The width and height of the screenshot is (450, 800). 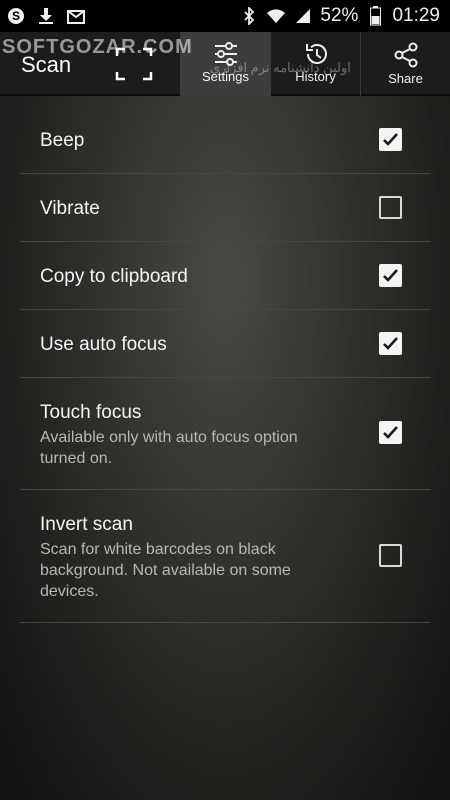 I want to click on touch-focus-checkbox, so click(x=390, y=432).